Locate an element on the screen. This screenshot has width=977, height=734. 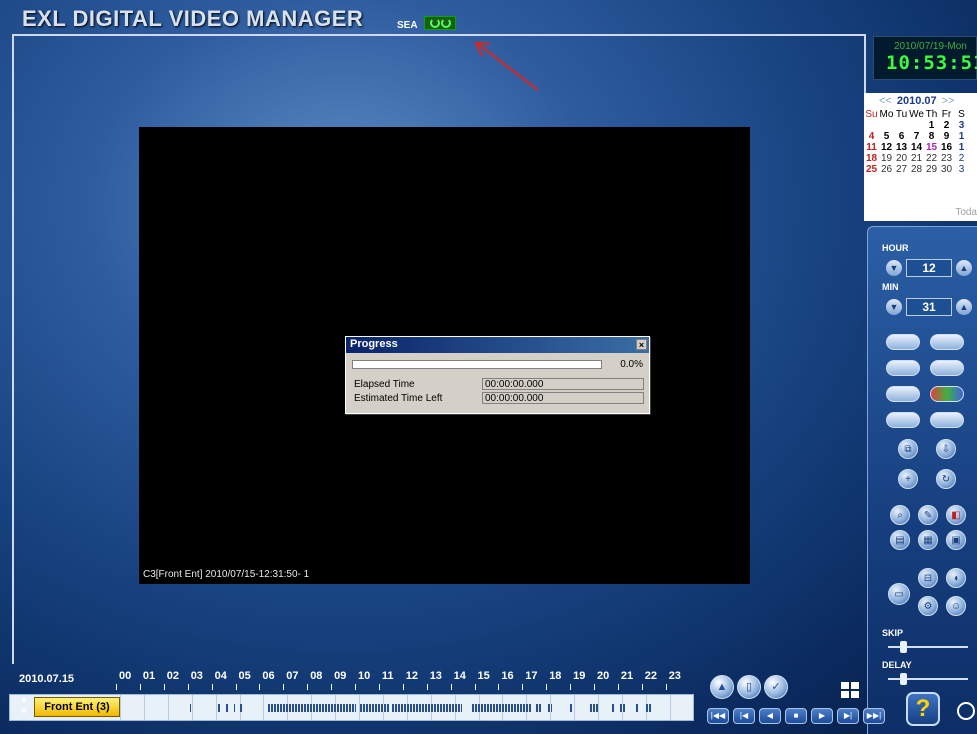
calendar-prev-button: << is located at coordinates (885, 101).